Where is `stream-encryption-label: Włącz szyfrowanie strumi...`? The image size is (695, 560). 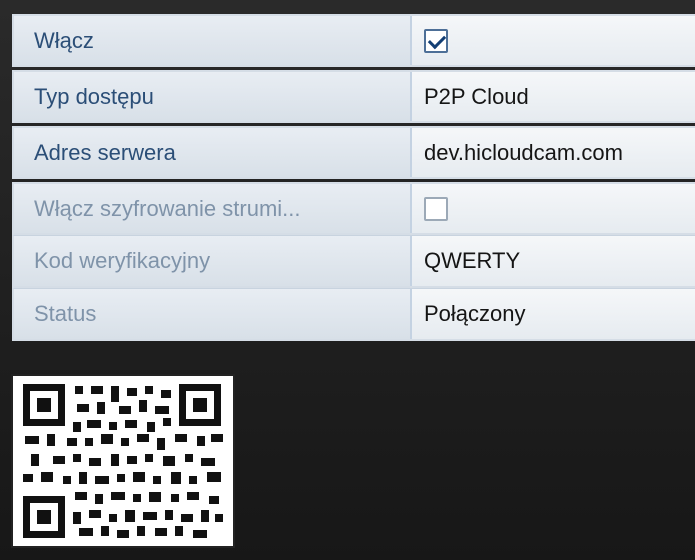 stream-encryption-label: Włącz szyfrowanie strumi... is located at coordinates (213, 208).